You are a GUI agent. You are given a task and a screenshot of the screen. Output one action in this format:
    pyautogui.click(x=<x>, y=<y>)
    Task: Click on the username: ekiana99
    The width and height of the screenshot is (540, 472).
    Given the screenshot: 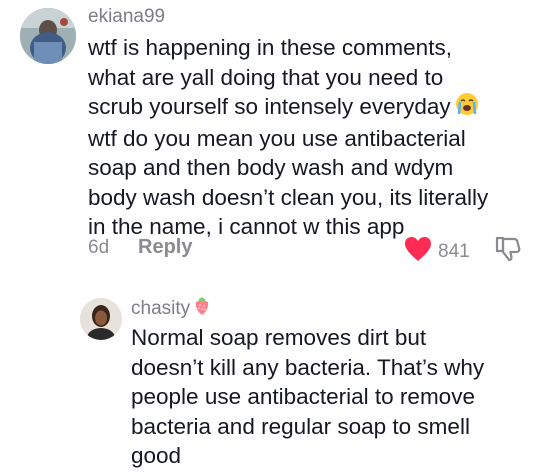 What is the action you would take?
    pyautogui.click(x=126, y=17)
    